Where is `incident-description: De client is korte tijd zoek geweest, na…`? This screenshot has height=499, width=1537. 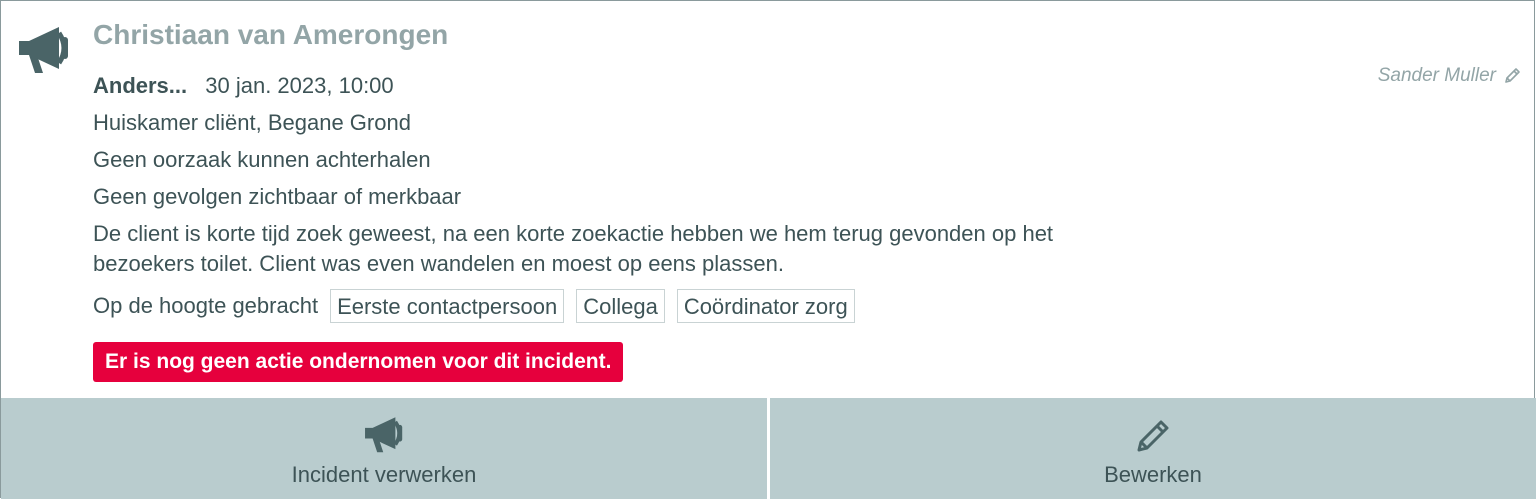
incident-description: De client is korte tijd zoek geweest, na… is located at coordinates (573, 248).